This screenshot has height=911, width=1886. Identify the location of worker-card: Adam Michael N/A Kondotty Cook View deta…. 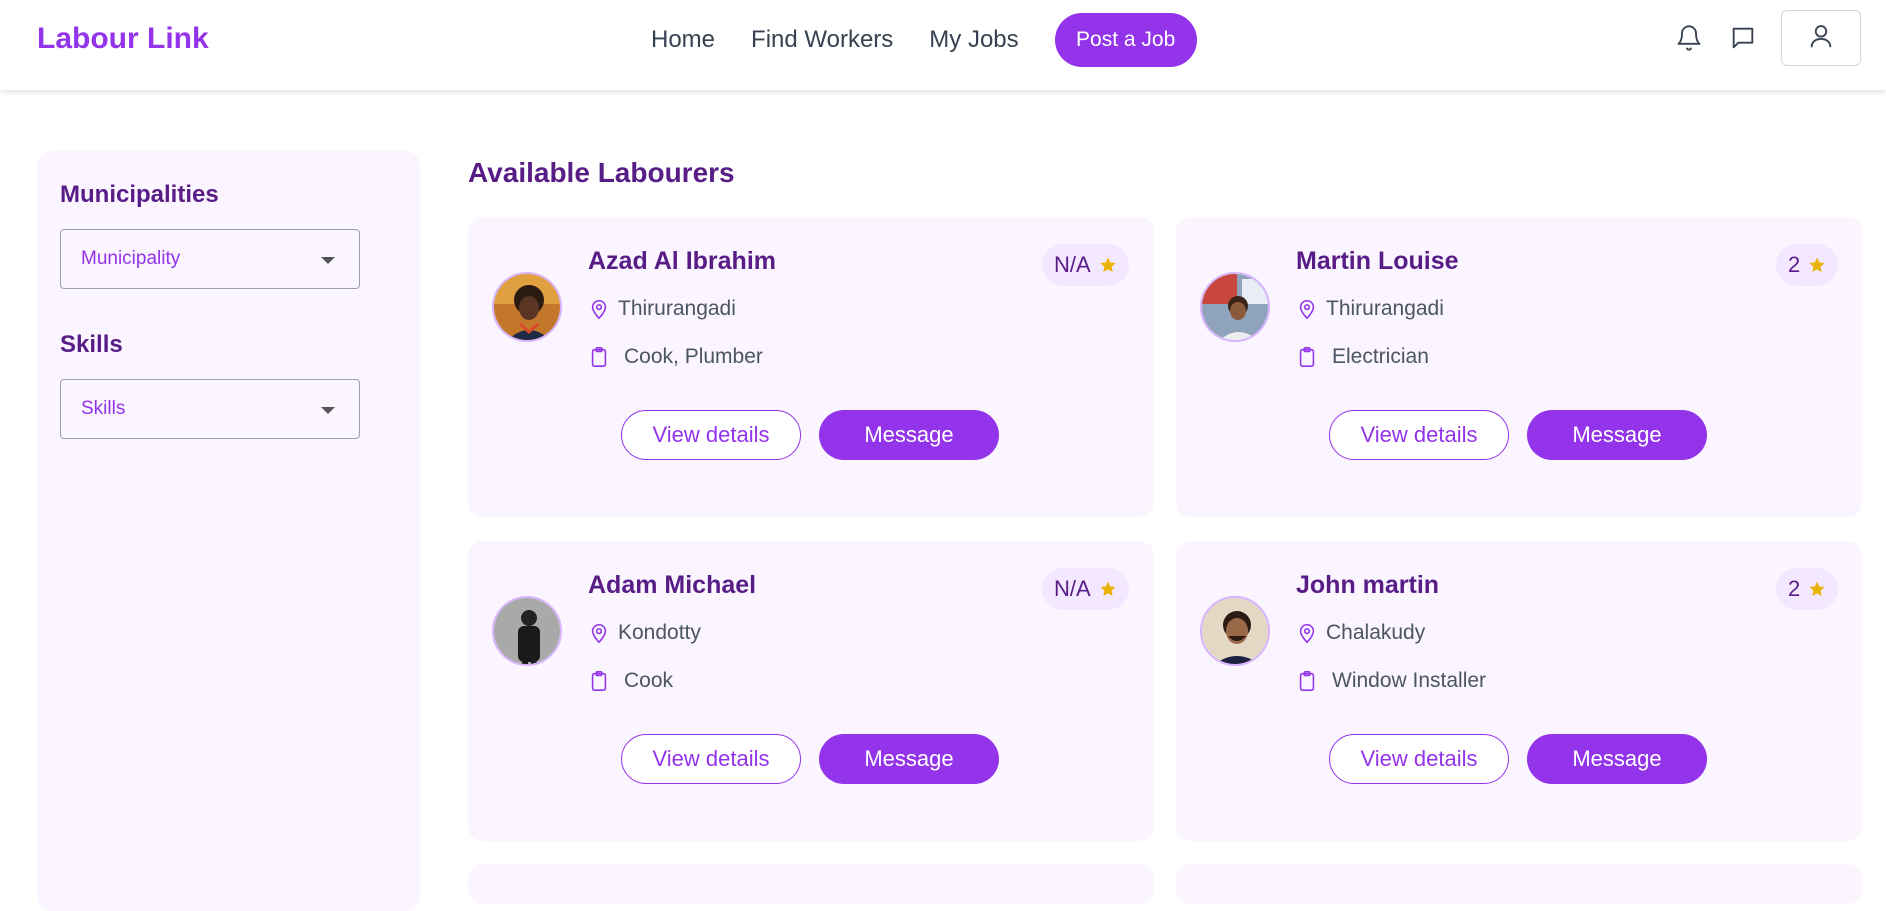
(811, 691).